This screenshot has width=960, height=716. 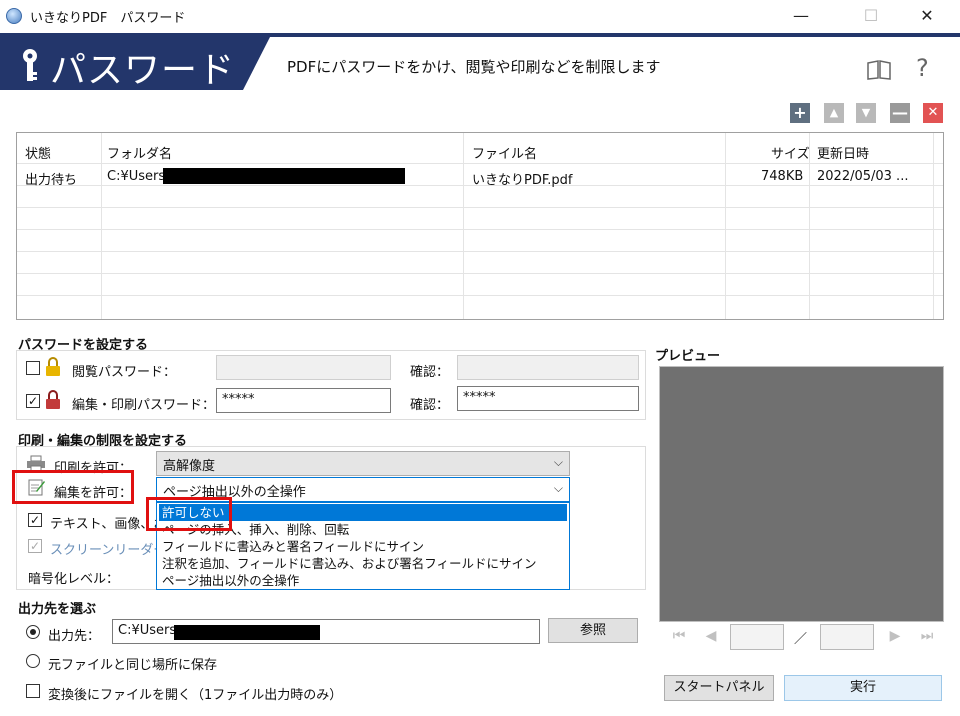 I want to click on edit-password-checkbox: ✓, so click(x=33, y=401).